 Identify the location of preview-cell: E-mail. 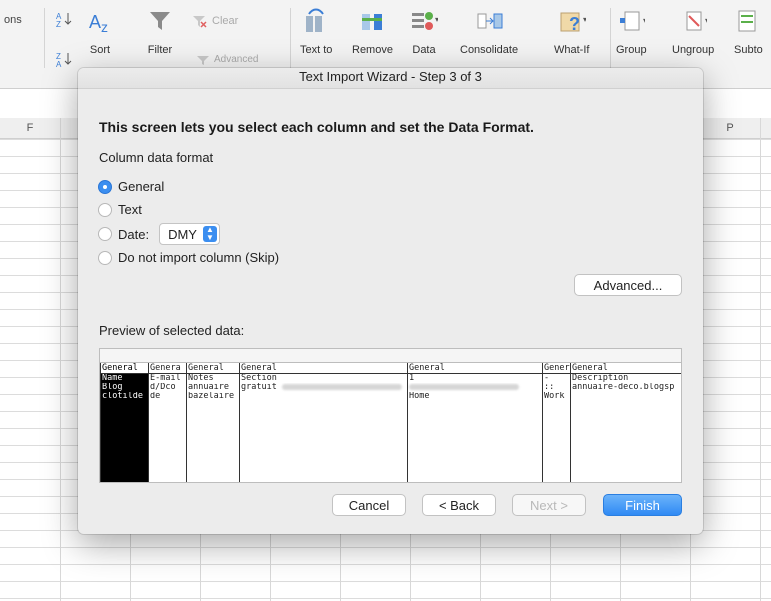
(165, 378).